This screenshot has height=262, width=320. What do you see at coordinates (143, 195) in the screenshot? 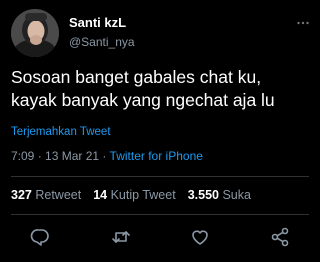
I see `quote-label: Kutip Tweet` at bounding box center [143, 195].